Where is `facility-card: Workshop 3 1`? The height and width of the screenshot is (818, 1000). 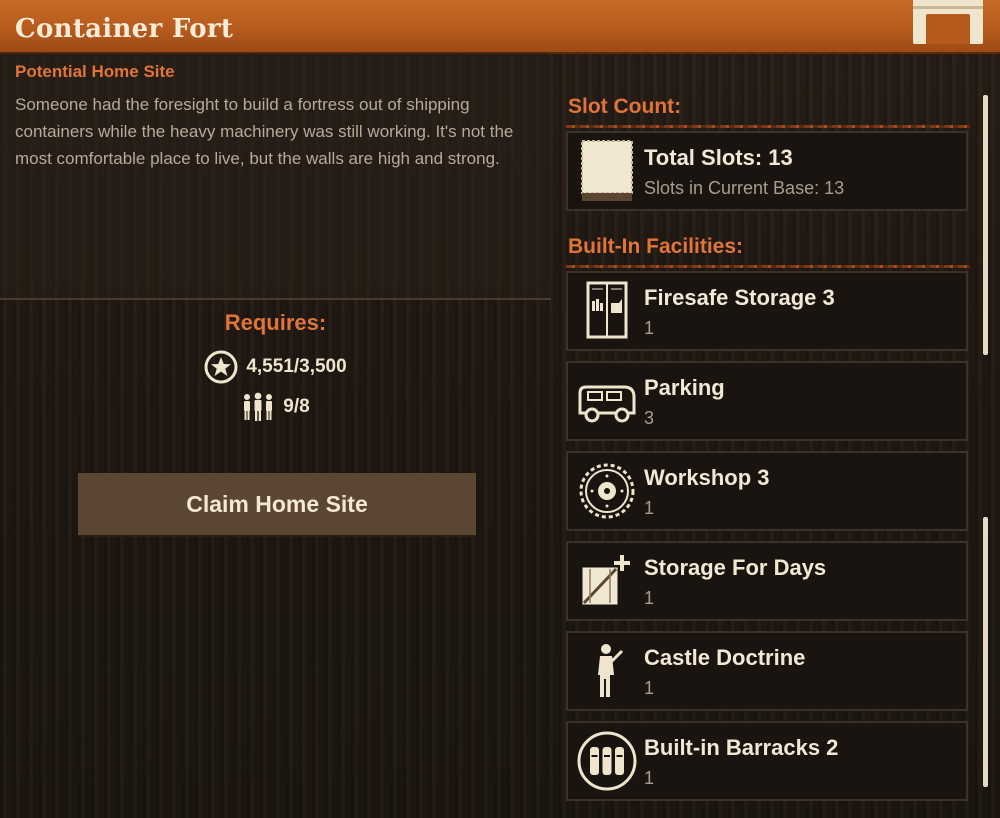 facility-card: Workshop 3 1 is located at coordinates (767, 491).